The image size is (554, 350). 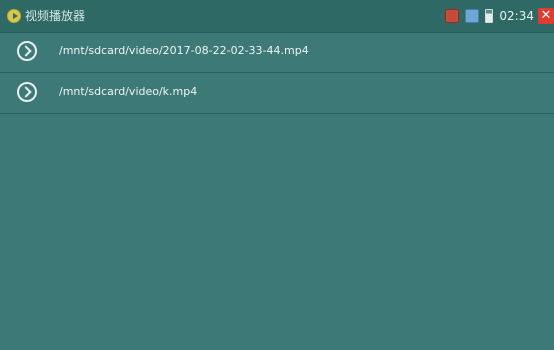 What do you see at coordinates (496, 16) in the screenshot?
I see `status-area: 02:34 ✕` at bounding box center [496, 16].